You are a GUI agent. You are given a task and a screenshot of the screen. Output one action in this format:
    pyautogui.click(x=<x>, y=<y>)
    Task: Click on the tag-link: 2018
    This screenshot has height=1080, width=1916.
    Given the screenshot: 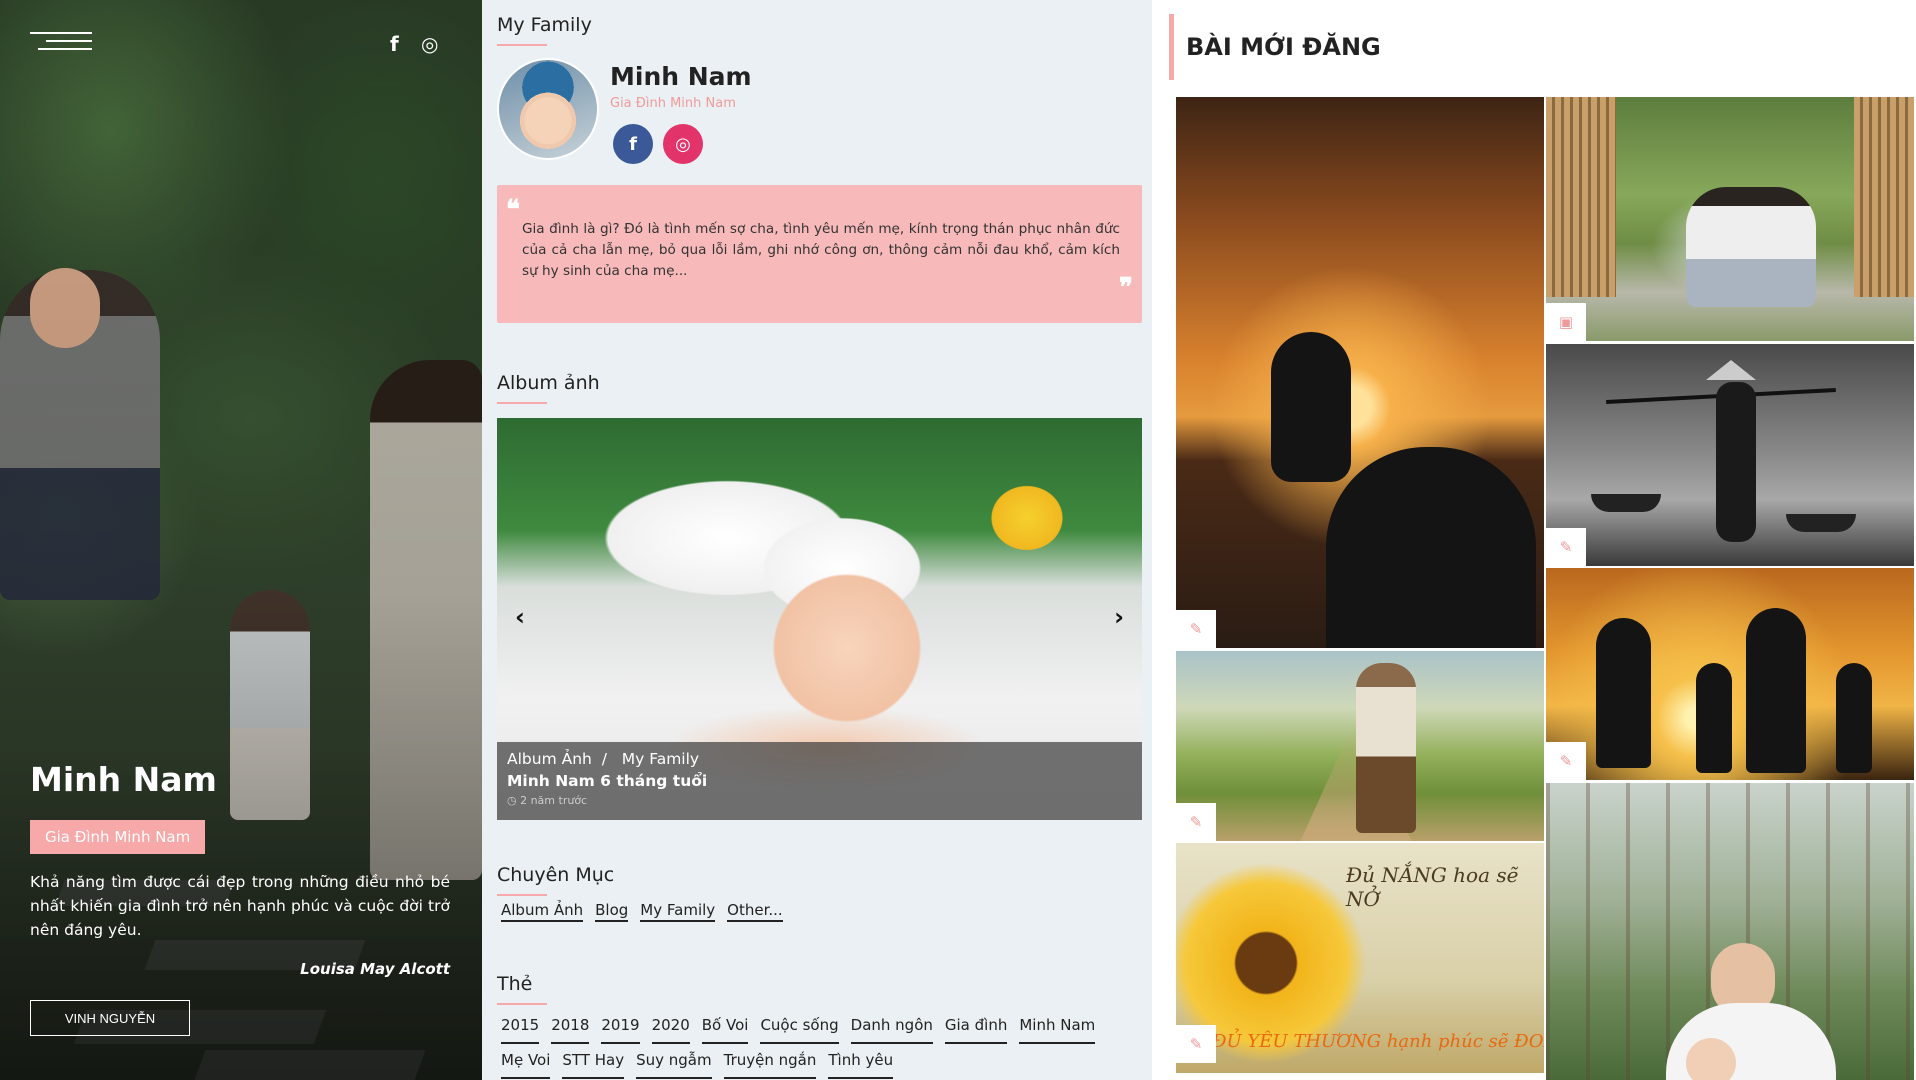 What is the action you would take?
    pyautogui.click(x=570, y=1027)
    